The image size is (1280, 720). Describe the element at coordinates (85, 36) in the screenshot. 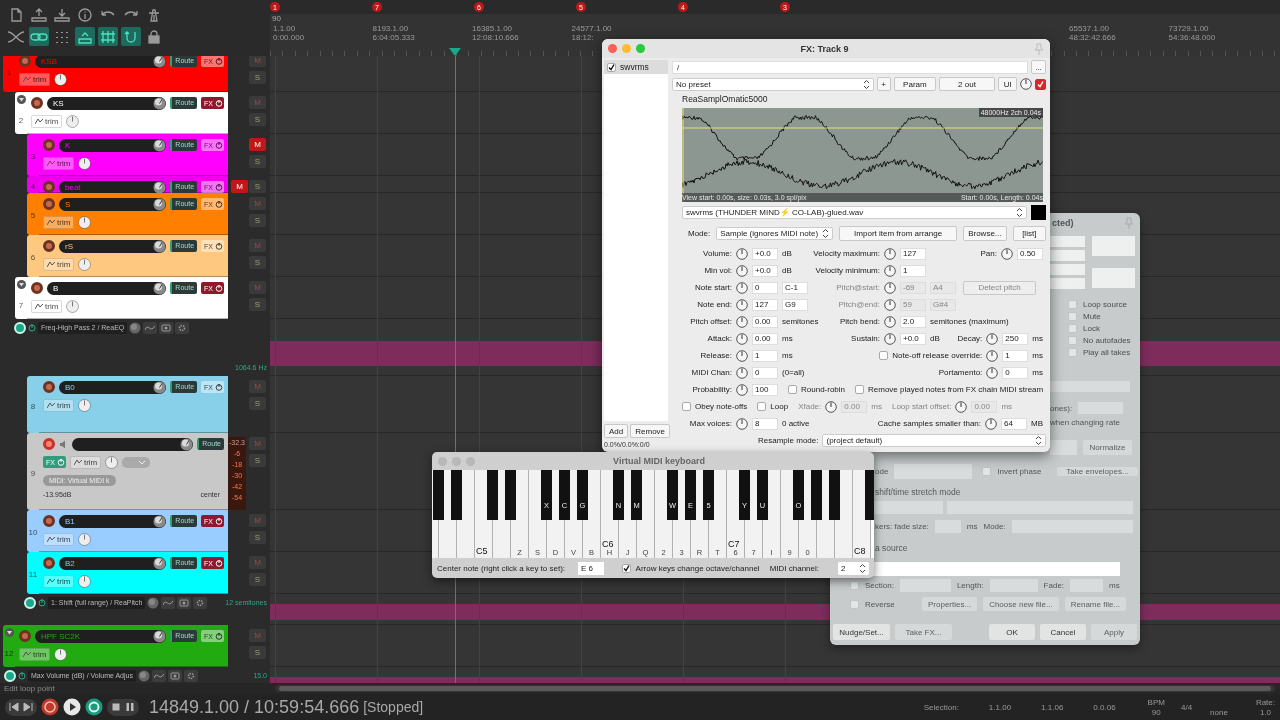

I see `ripple-toggle` at that location.